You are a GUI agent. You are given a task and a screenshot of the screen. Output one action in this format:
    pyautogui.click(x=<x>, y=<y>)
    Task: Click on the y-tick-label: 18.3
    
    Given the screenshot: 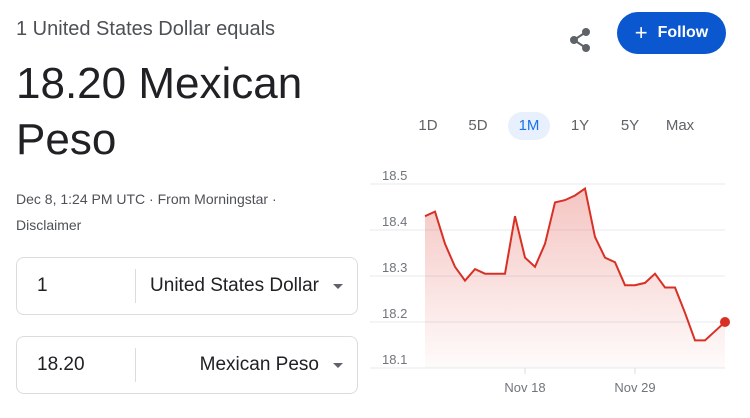 What is the action you would take?
    pyautogui.click(x=394, y=267)
    